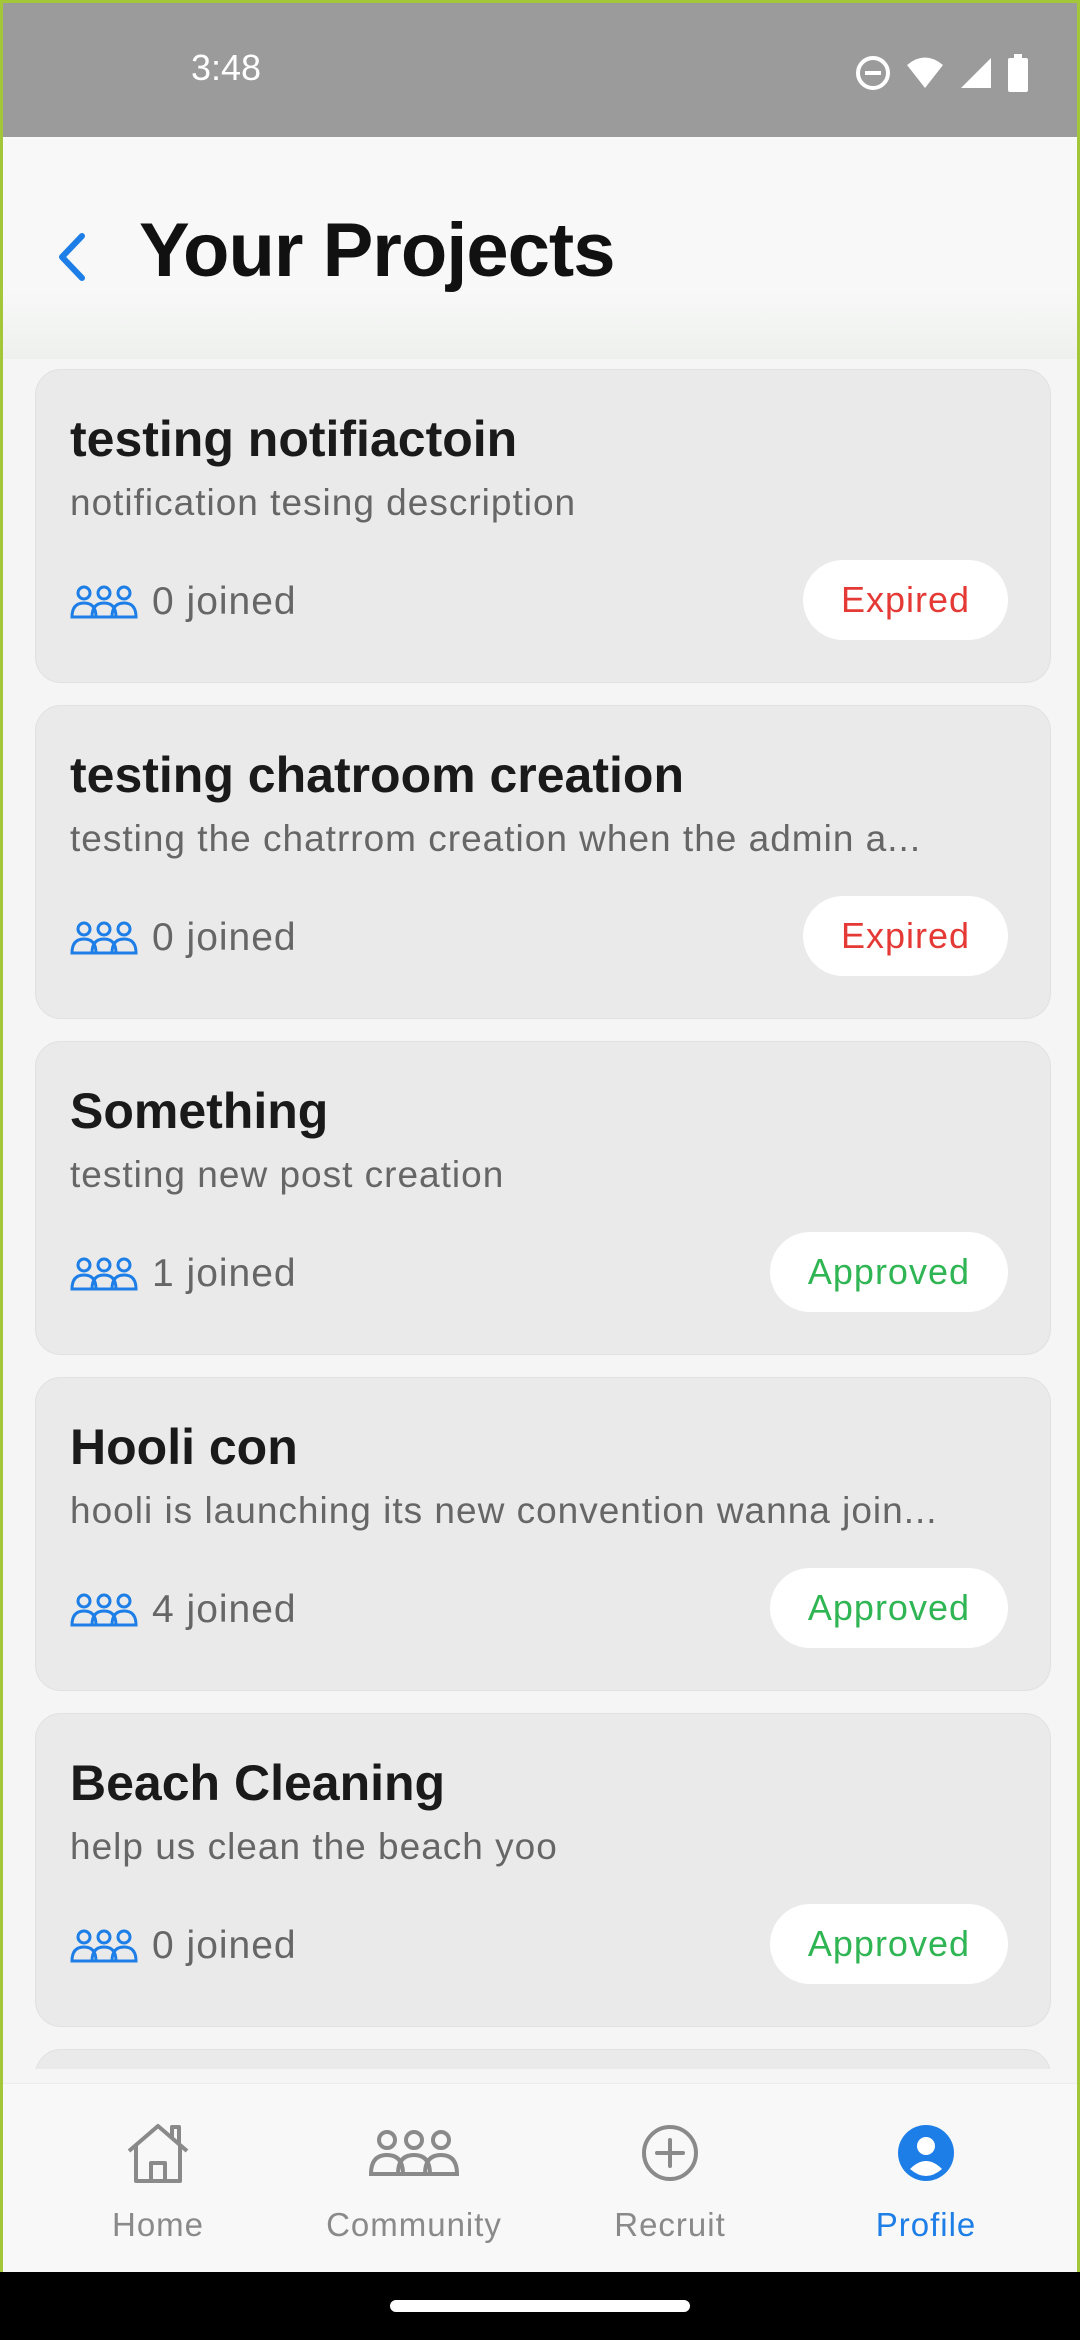  What do you see at coordinates (873, 73) in the screenshot?
I see `do-not-disturb-icon` at bounding box center [873, 73].